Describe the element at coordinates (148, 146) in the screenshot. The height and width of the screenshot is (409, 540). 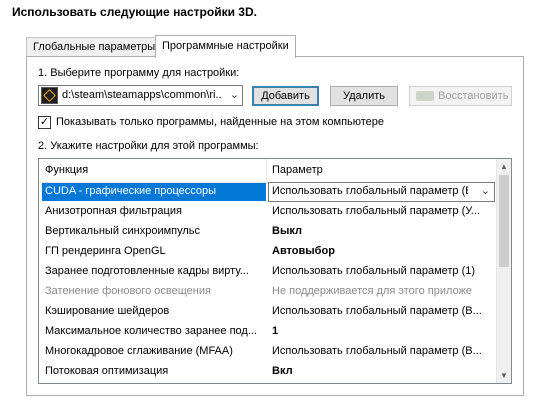
I see `step2-label: 2. Укажите настройки для этой программы:` at that location.